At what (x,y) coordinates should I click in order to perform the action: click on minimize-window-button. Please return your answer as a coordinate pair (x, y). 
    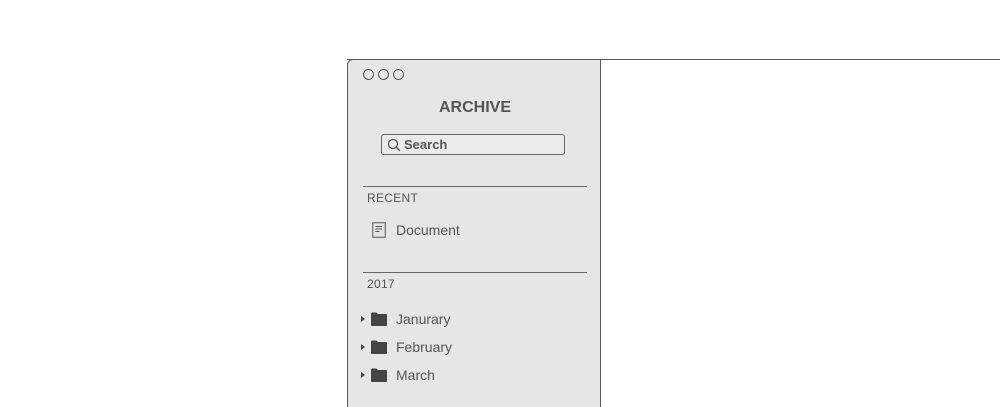
    Looking at the image, I should click on (383, 74).